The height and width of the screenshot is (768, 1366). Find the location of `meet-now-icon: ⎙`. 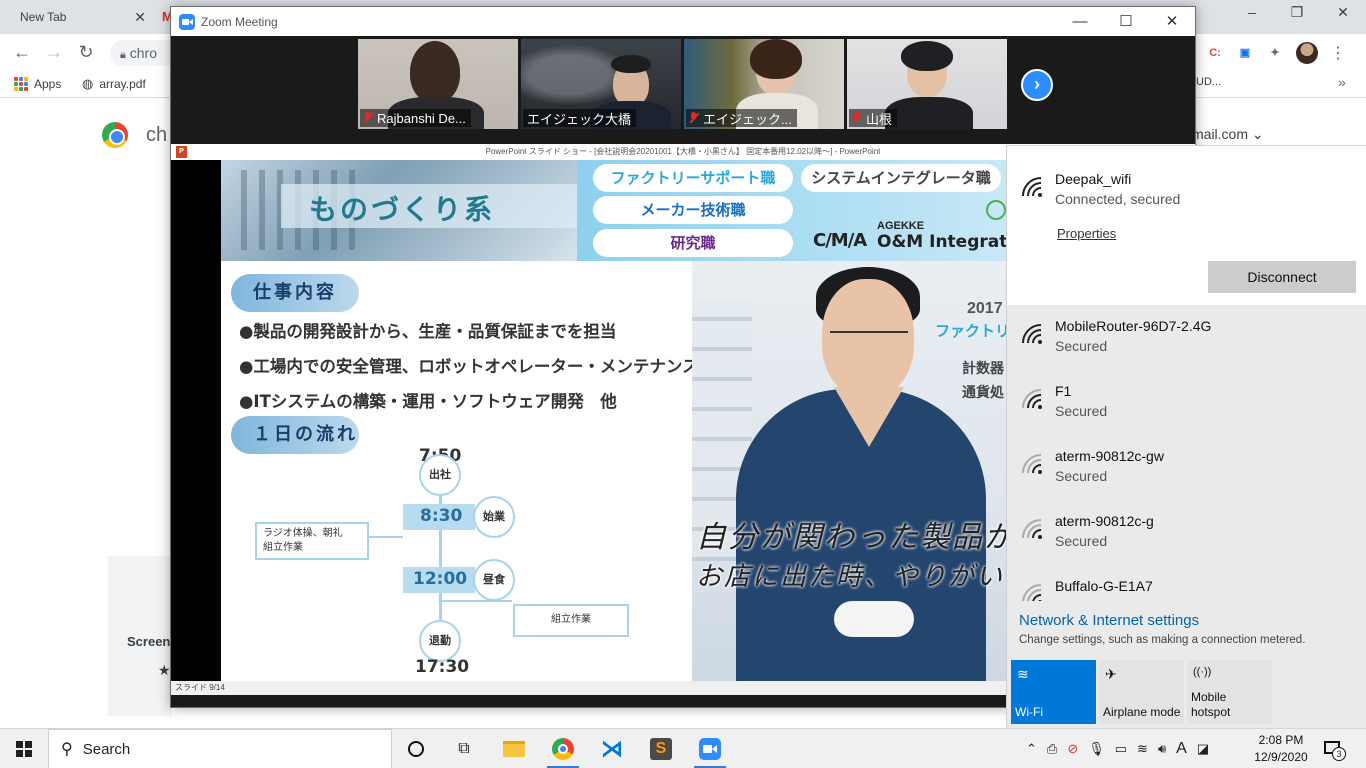

meet-now-icon: ⎙ is located at coordinates (1052, 749).